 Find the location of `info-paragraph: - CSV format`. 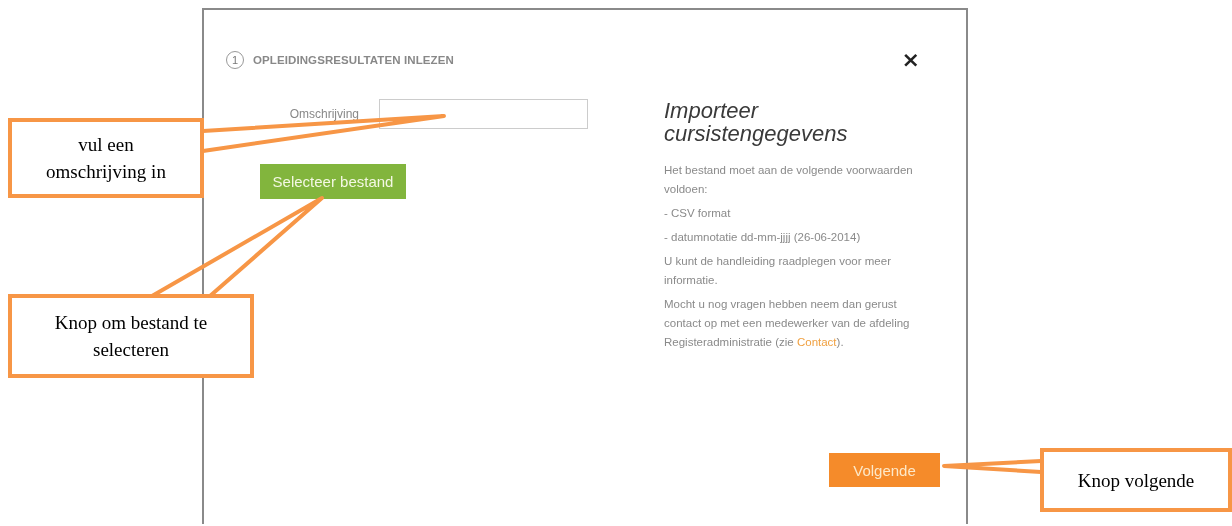

info-paragraph: - CSV format is located at coordinates (698, 213).